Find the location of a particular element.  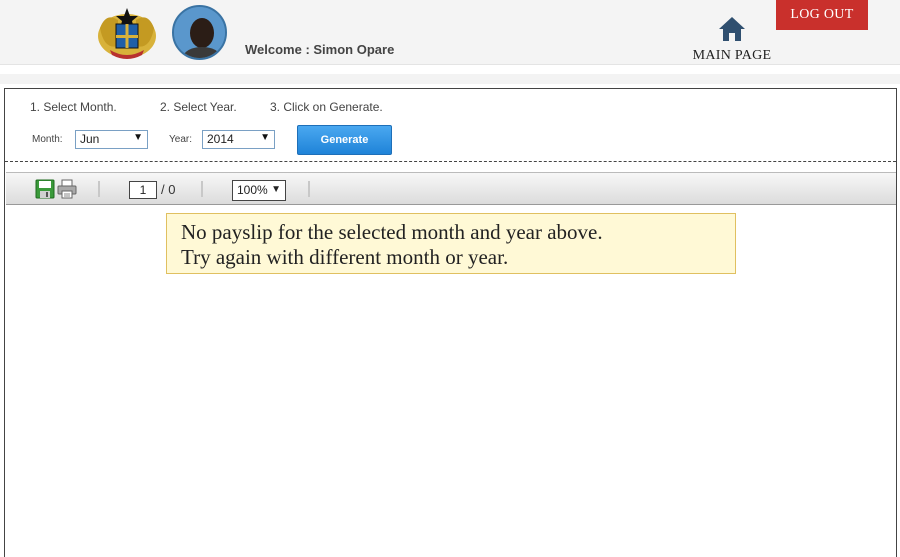

current-page-input: 1 is located at coordinates (143, 190).